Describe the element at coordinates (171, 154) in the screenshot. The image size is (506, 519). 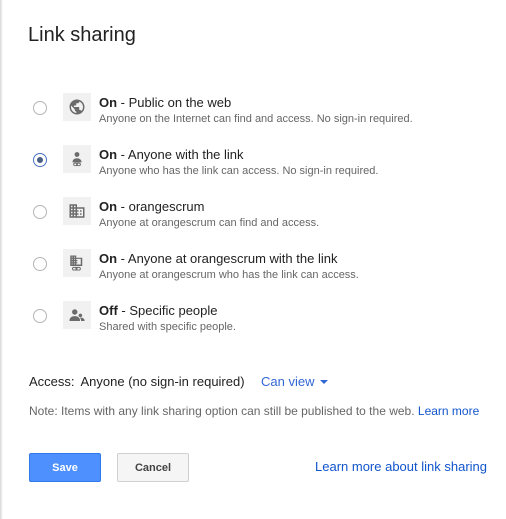
I see `option-title: On - Anyone with the link` at that location.